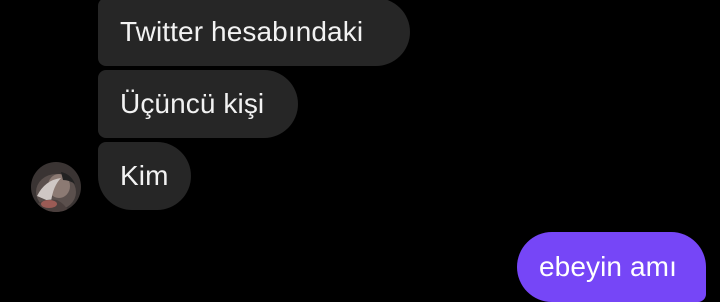 The height and width of the screenshot is (302, 720). I want to click on incoming-message: Twitter hesabındaki, so click(254, 33).